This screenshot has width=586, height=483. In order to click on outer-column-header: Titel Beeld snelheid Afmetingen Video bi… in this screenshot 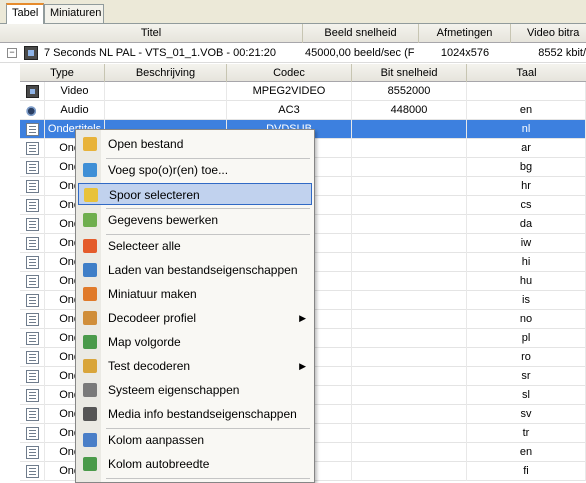, I will do `click(293, 33)`.